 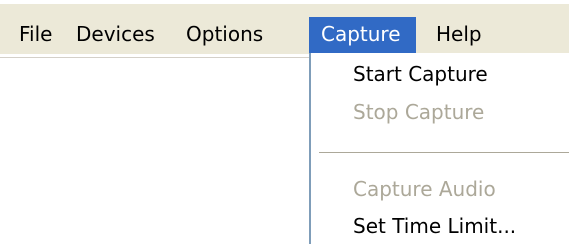 What do you see at coordinates (362, 37) in the screenshot?
I see `menu-capture: Capture` at bounding box center [362, 37].